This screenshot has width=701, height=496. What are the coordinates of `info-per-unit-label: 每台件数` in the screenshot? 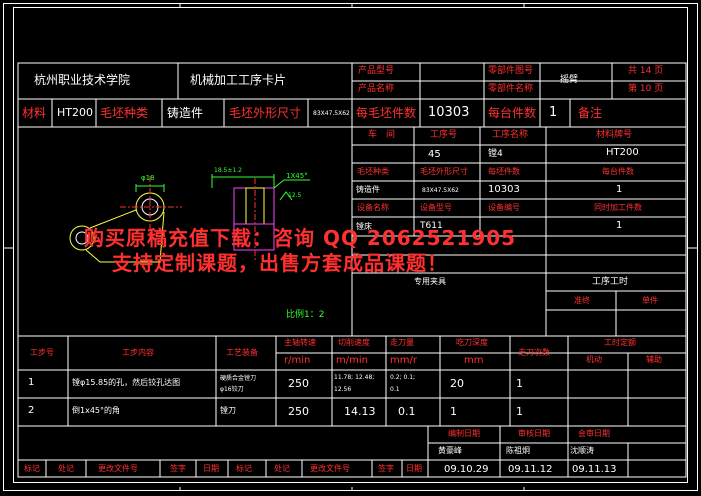 It's located at (618, 171).